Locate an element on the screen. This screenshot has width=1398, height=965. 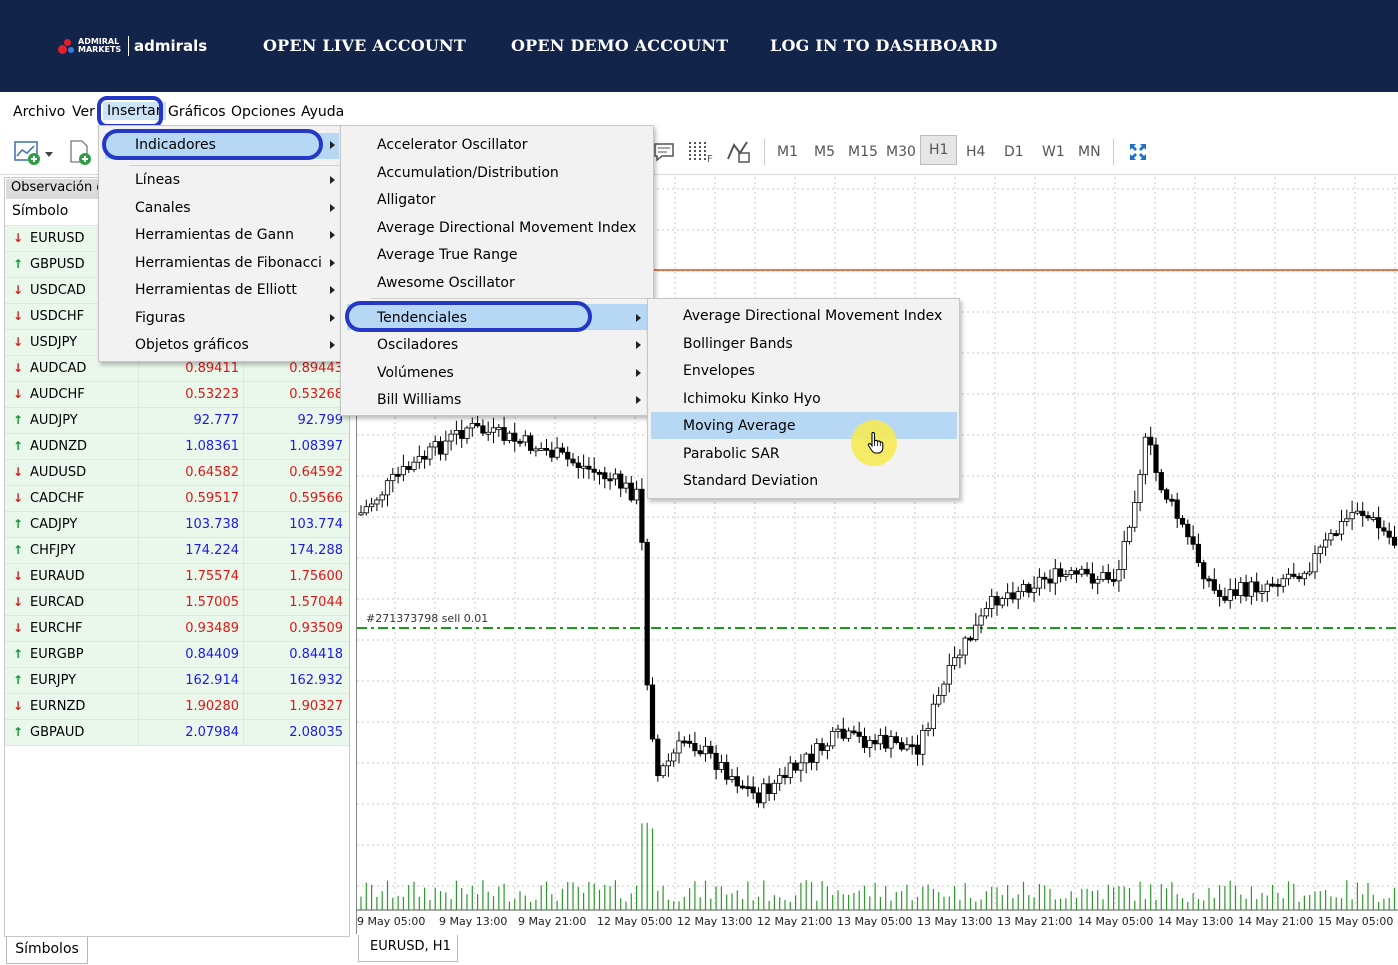
submenu-arrow-icon is located at coordinates (332, 180).